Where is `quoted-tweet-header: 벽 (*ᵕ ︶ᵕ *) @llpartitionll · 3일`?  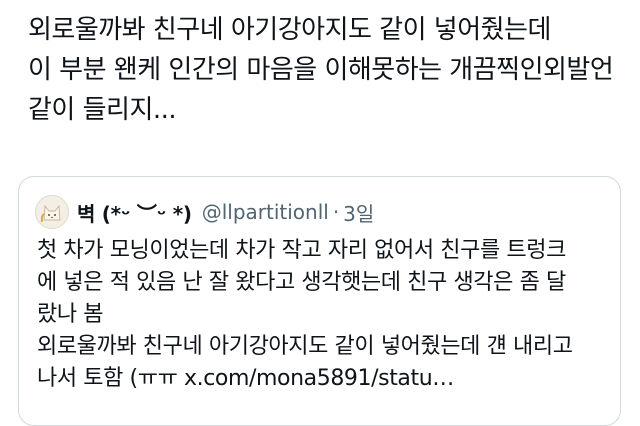 quoted-tweet-header: 벽 (*ᵕ ︶ᵕ *) @llpartitionll · 3일 is located at coordinates (204, 212).